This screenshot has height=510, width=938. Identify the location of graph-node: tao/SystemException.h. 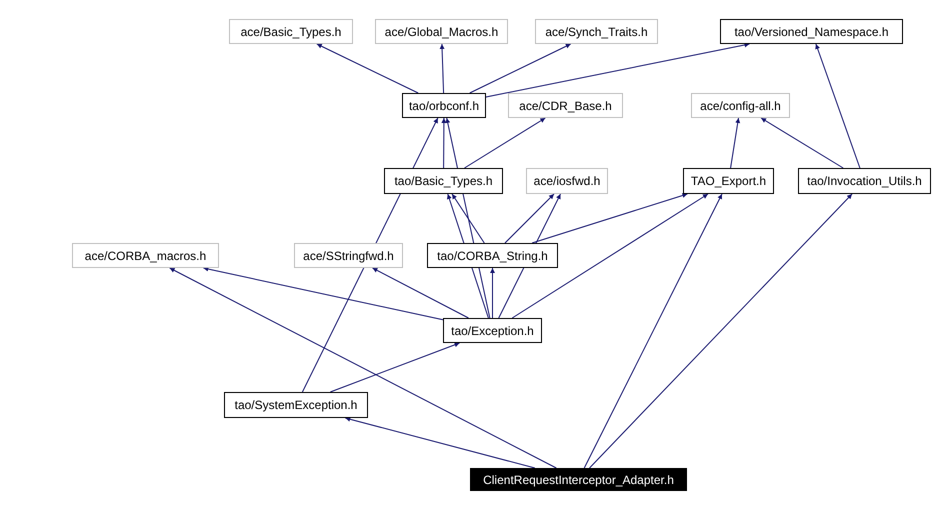
(296, 405).